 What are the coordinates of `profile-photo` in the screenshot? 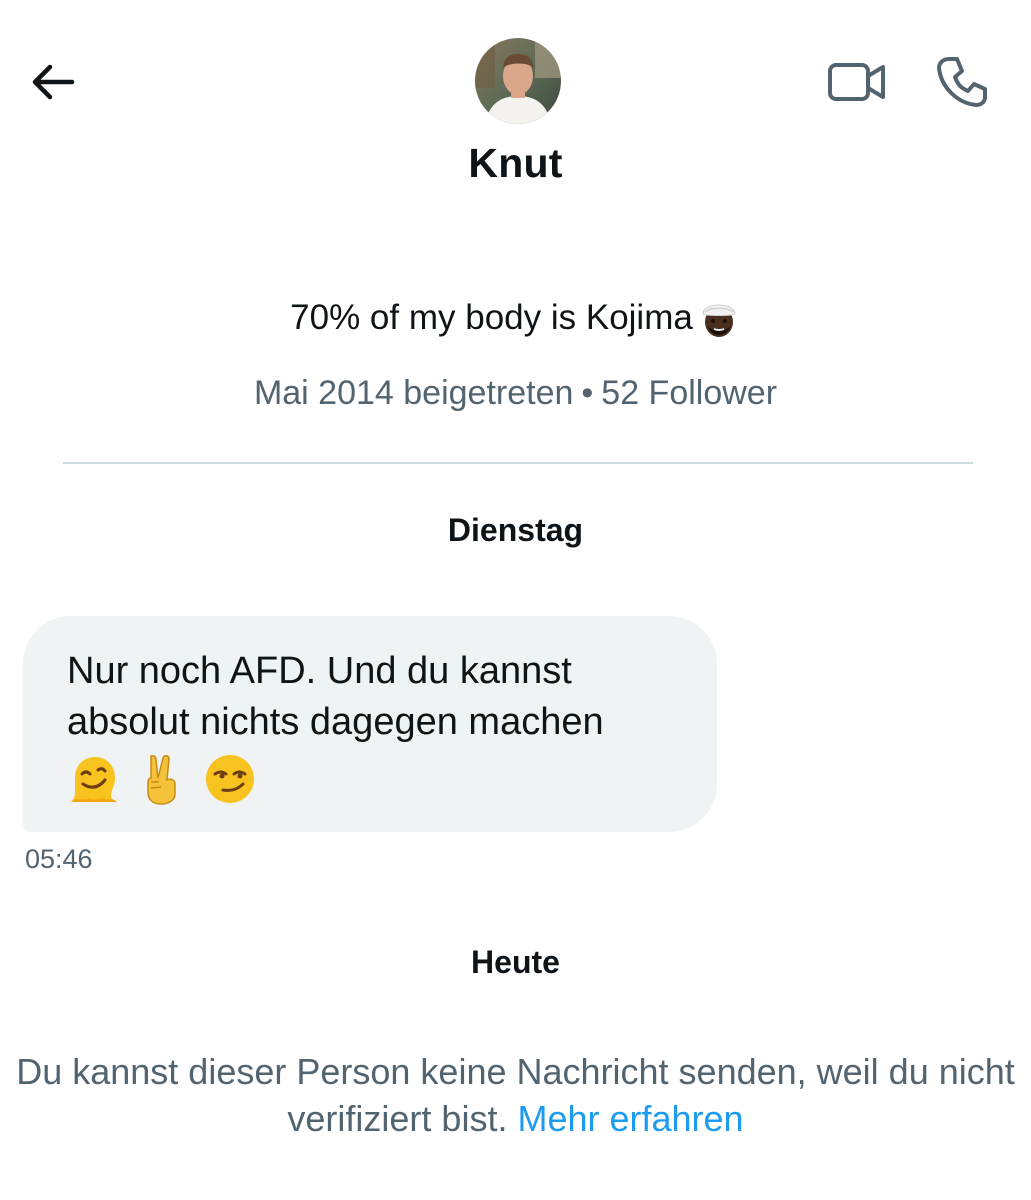 It's located at (518, 81).